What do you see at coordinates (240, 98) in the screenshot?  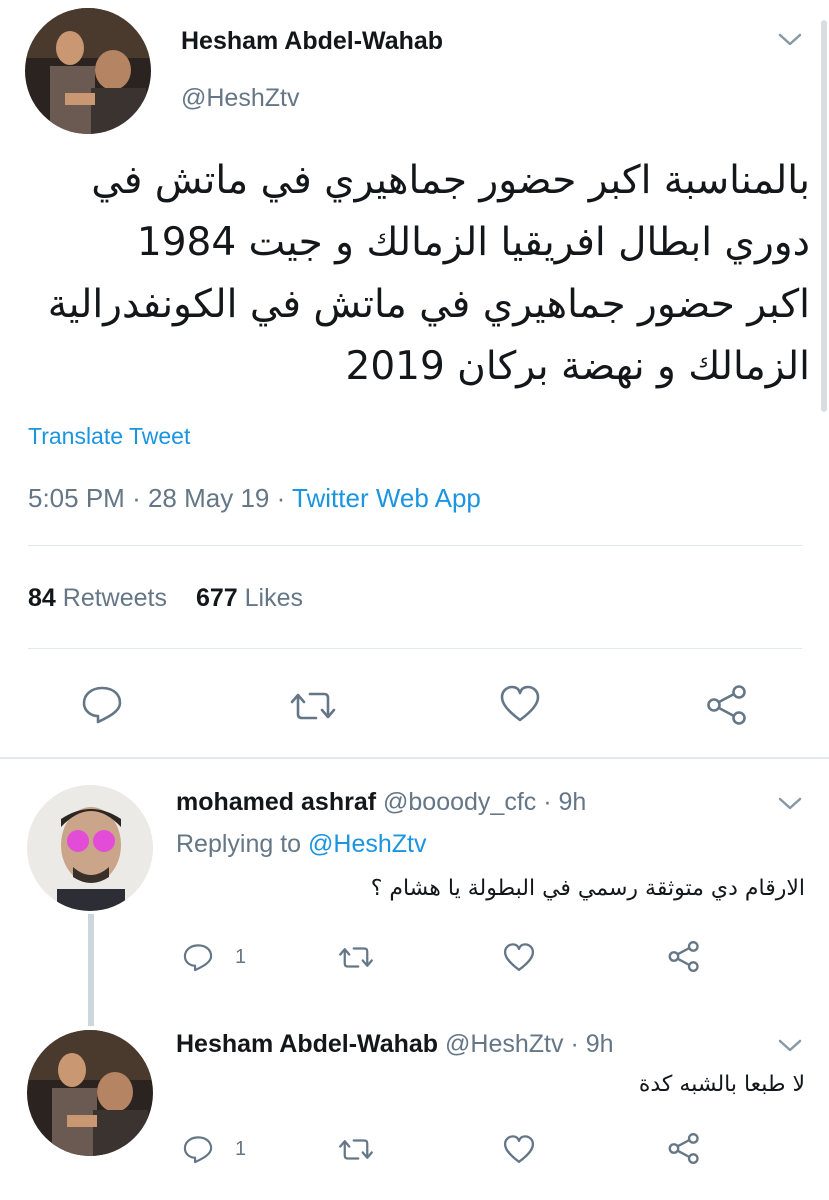 I see `author-handle: @HeshZtv` at bounding box center [240, 98].